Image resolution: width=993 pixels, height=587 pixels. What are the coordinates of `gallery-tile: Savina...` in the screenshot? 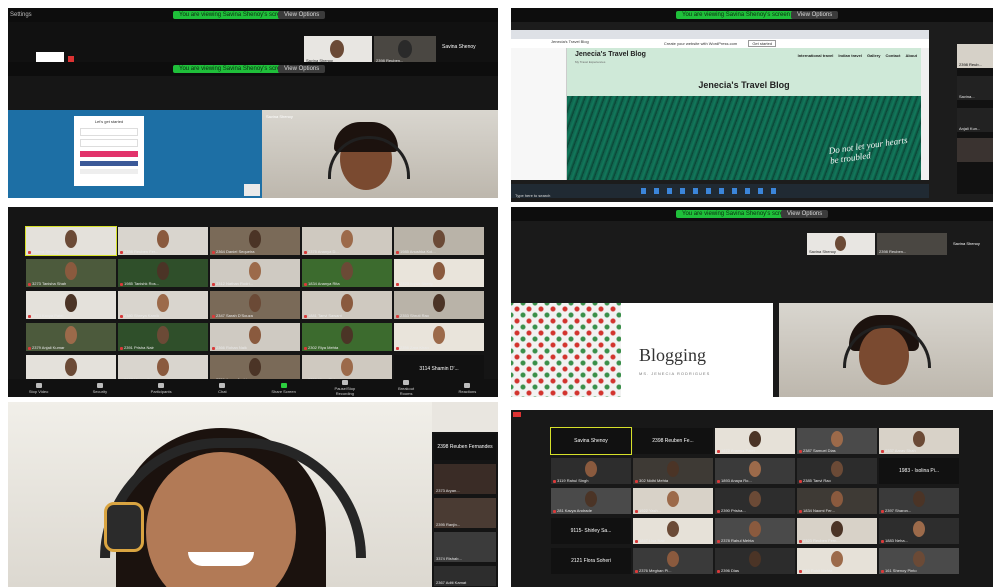 It's located at (975, 88).